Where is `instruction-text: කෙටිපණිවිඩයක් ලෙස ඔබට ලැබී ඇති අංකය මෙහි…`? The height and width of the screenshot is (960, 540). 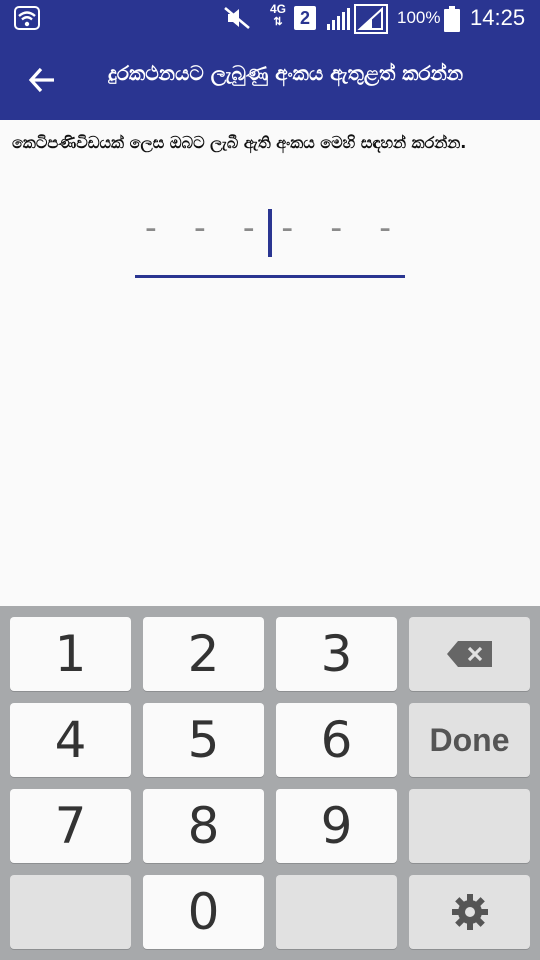 instruction-text: කෙටිපණිවිඩයක් ලෙස ඔබට ලැබී ඇති අංකය මෙහි… is located at coordinates (239, 142).